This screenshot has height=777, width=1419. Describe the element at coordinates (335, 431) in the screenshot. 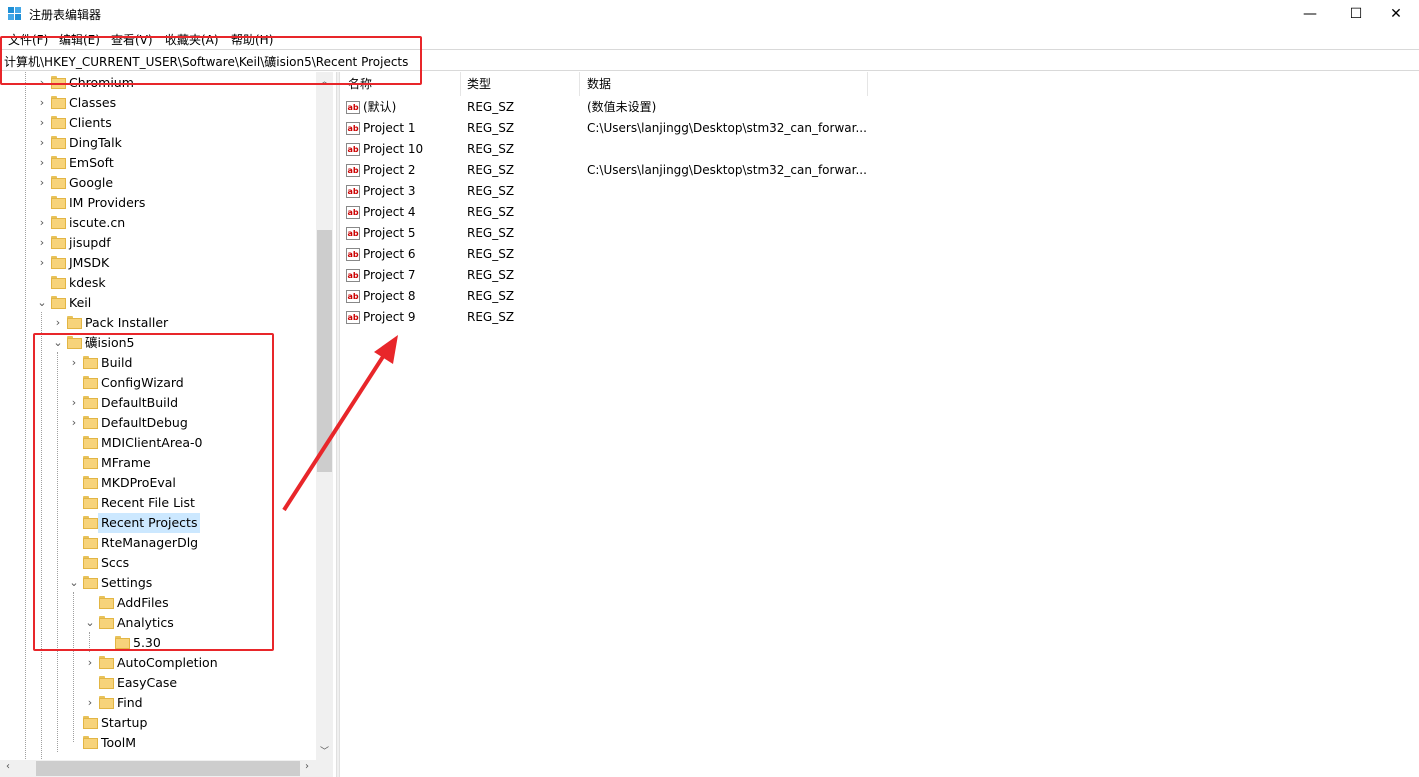

I see `annotation-arrow-shaft` at that location.